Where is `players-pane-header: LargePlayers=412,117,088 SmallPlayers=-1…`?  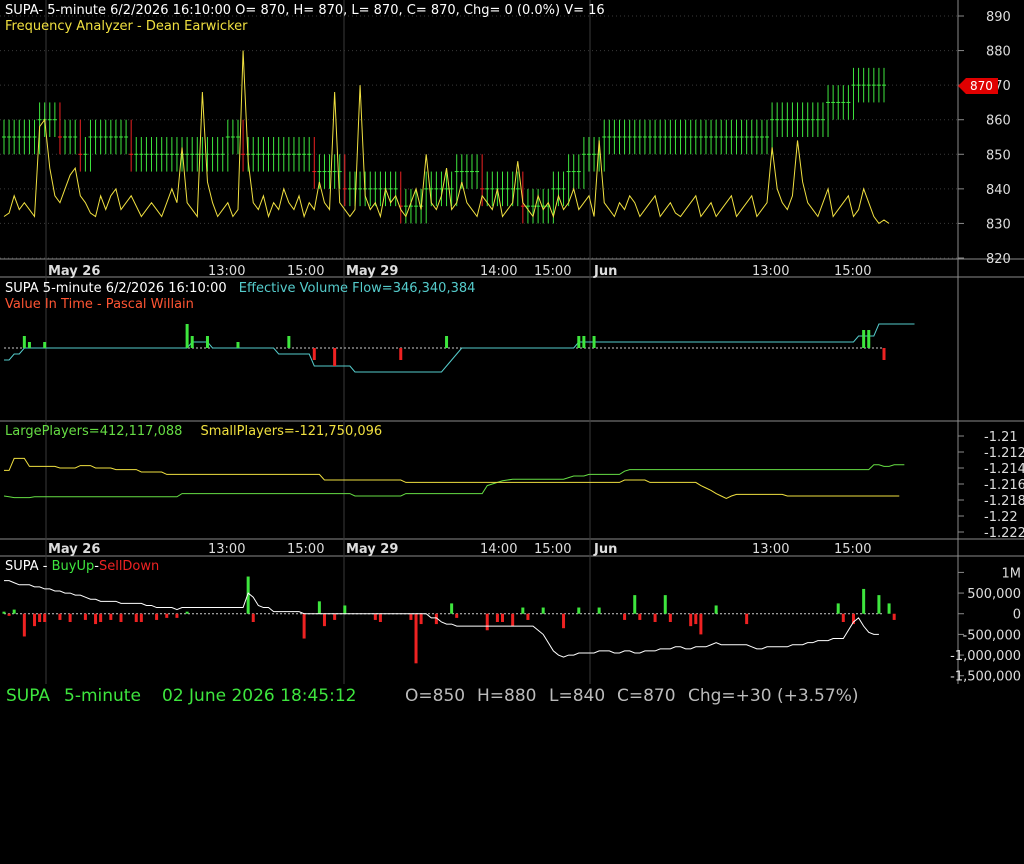 players-pane-header: LargePlayers=412,117,088 SmallPlayers=-1… is located at coordinates (193, 431).